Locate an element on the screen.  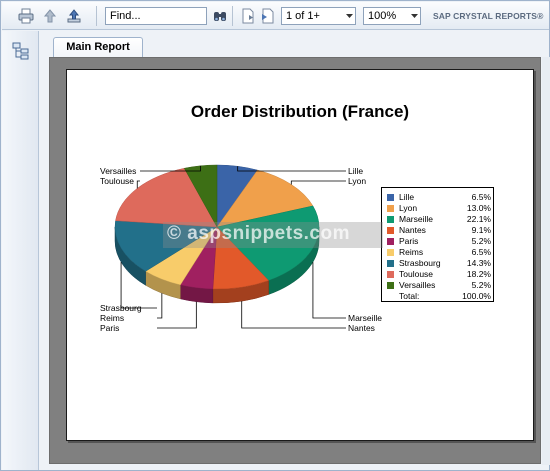
leader-line-marseille is located at coordinates (329, 290).